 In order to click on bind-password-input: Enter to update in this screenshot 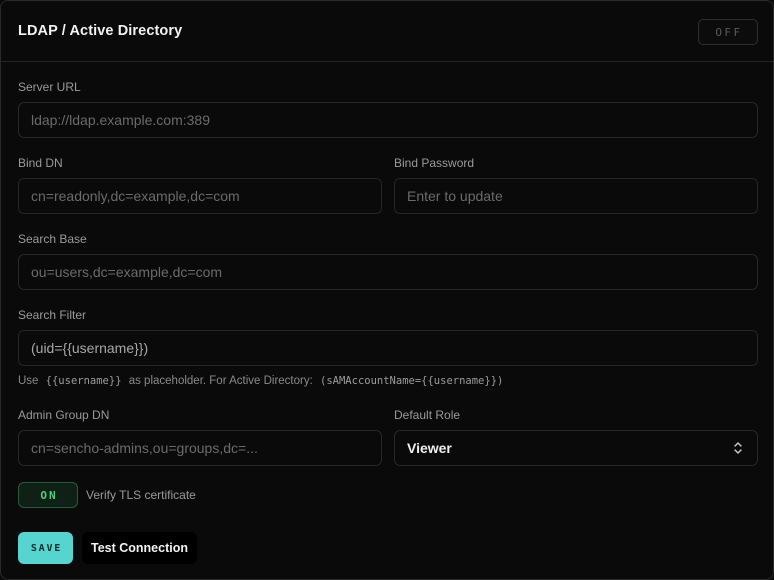, I will do `click(576, 196)`.